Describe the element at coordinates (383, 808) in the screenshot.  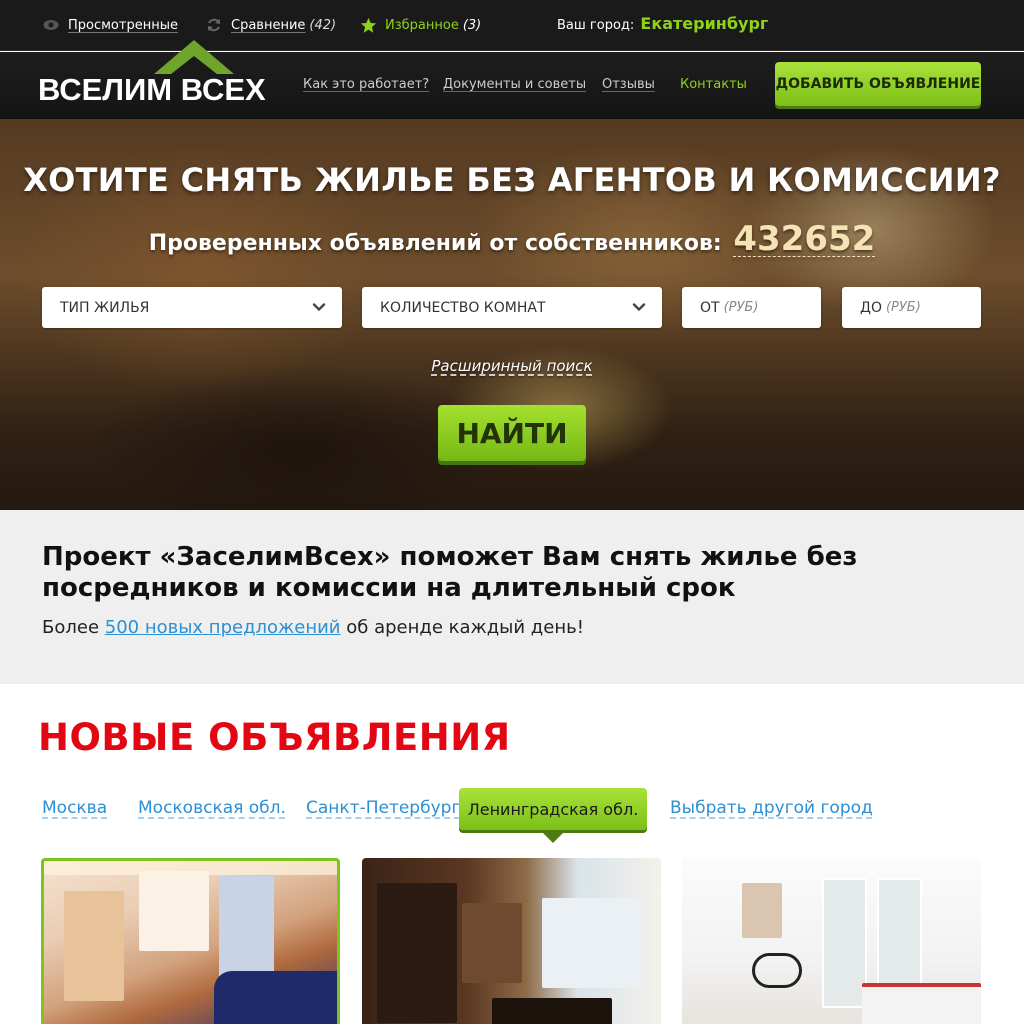
I see `tab-saint-petersburg: Санкт-Петербург` at that location.